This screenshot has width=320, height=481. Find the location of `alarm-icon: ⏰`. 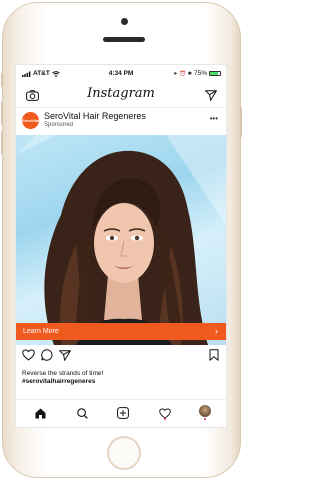

alarm-icon: ⏰ is located at coordinates (182, 73).